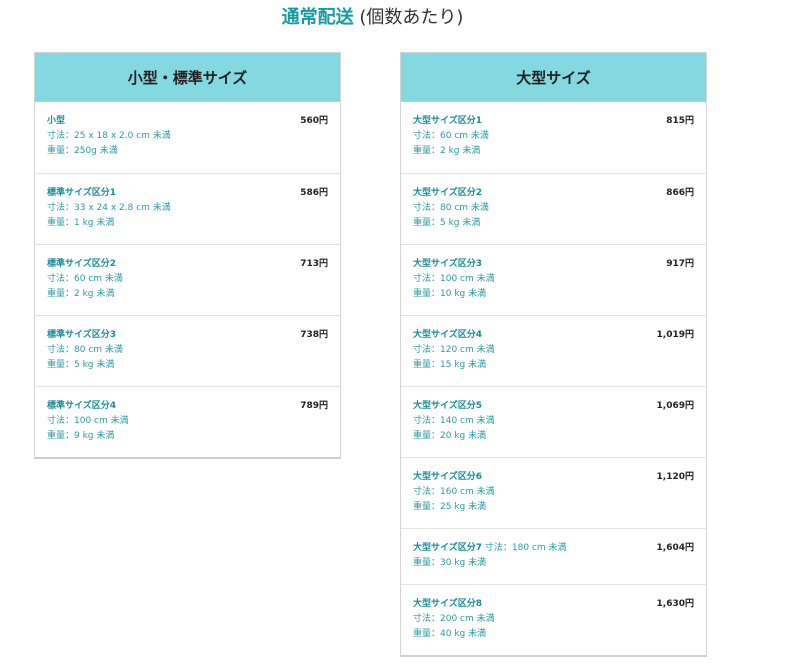 This screenshot has height=670, width=791. Describe the element at coordinates (314, 406) in the screenshot. I see `rate-price: 789円` at that location.